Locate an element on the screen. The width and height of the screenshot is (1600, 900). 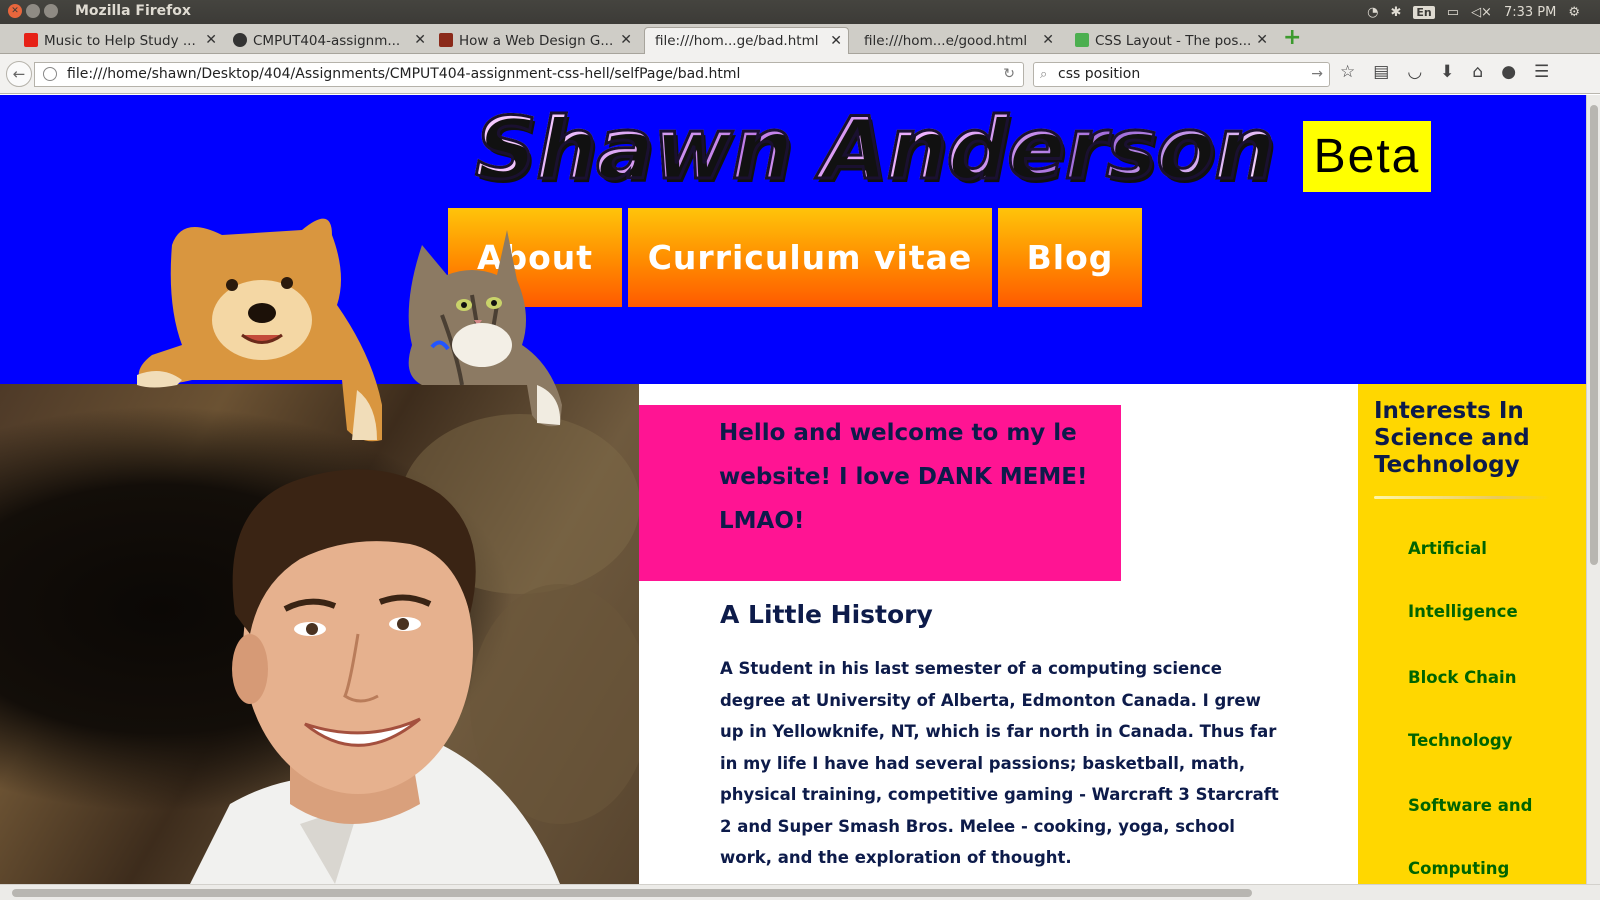
tab-label: file:///hom...e/good.html is located at coordinates (946, 40).